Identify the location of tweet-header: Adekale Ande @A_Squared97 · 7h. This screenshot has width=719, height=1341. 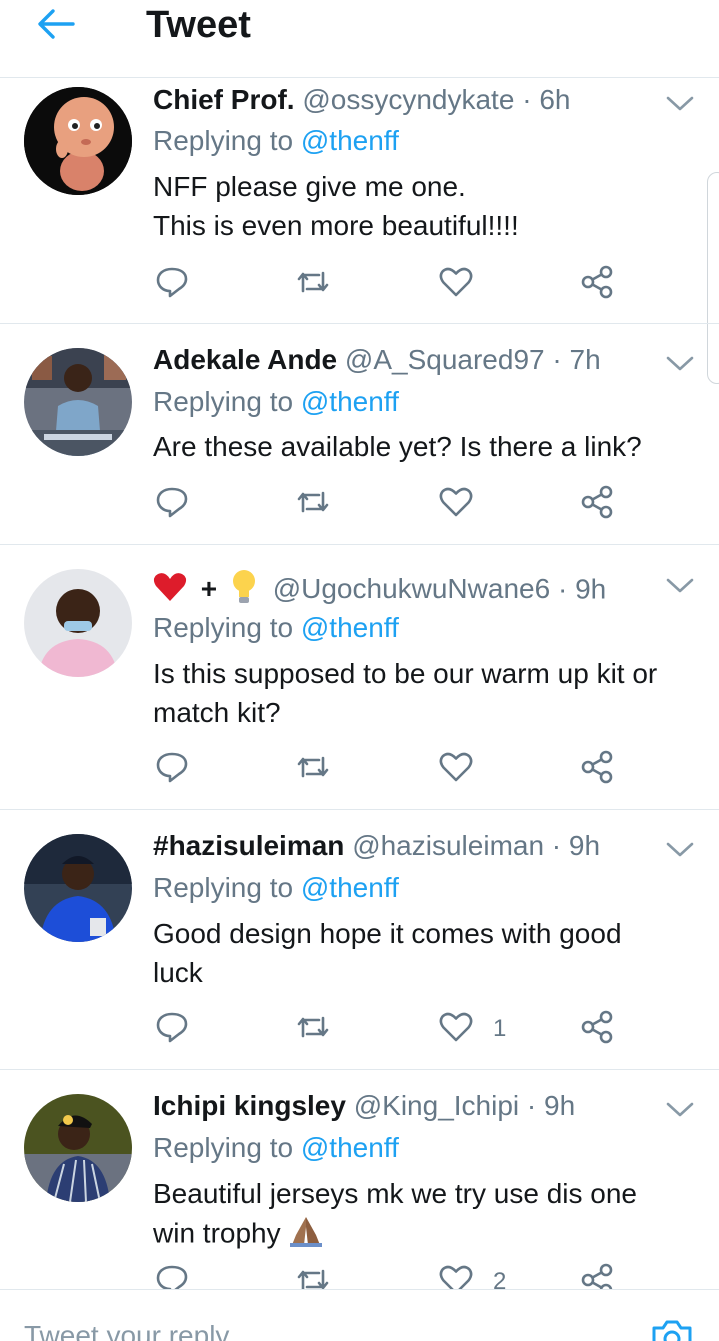
(377, 360).